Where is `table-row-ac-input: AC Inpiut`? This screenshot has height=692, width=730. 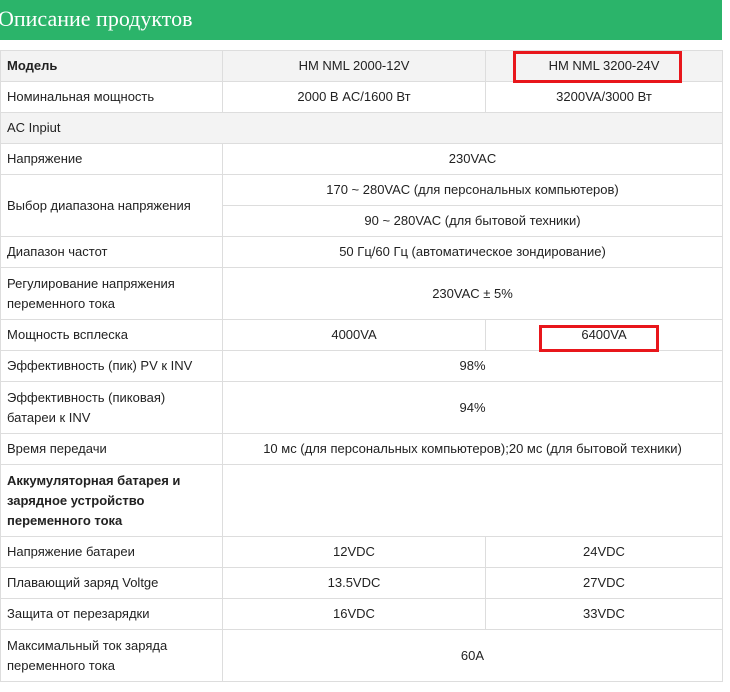
table-row-ac-input: AC Inpiut is located at coordinates (361, 128).